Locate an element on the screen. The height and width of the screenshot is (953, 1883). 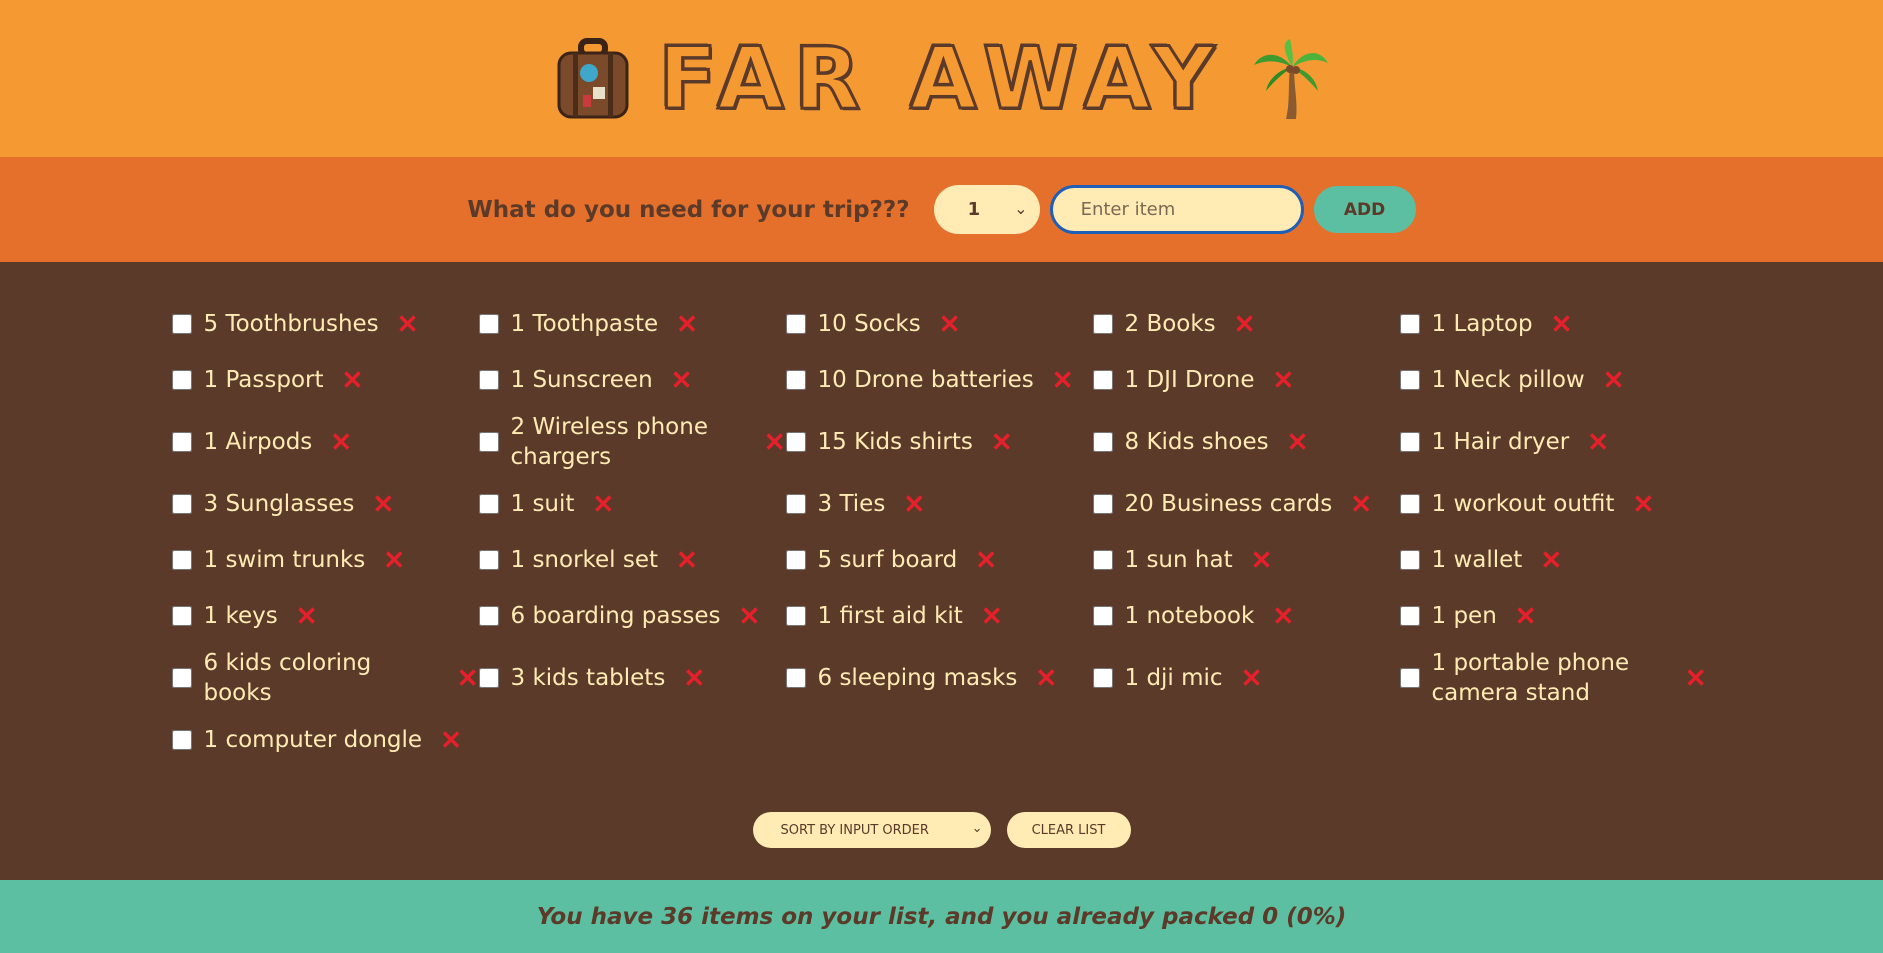
app-title: FAR AWAY is located at coordinates (941, 78).